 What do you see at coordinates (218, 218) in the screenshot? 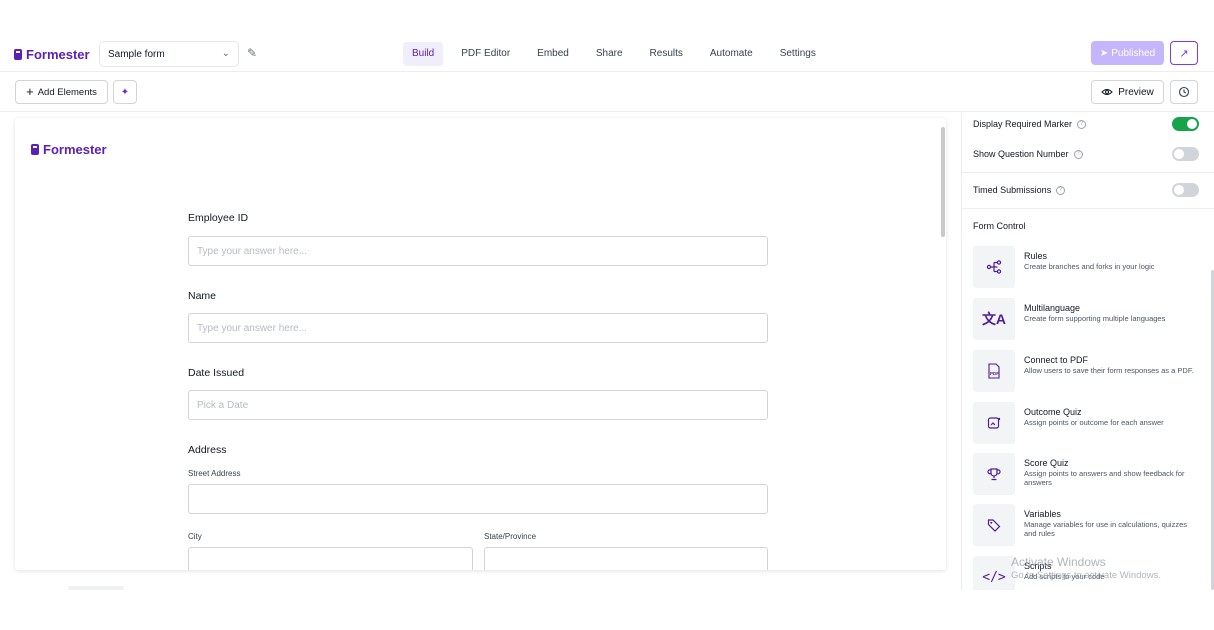
I see `employee-id-label: Employee ID` at bounding box center [218, 218].